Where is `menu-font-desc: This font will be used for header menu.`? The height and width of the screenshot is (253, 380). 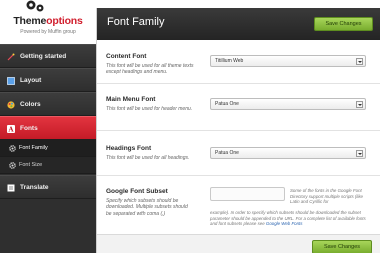 menu-font-desc: This font will be used for header menu. is located at coordinates (149, 109).